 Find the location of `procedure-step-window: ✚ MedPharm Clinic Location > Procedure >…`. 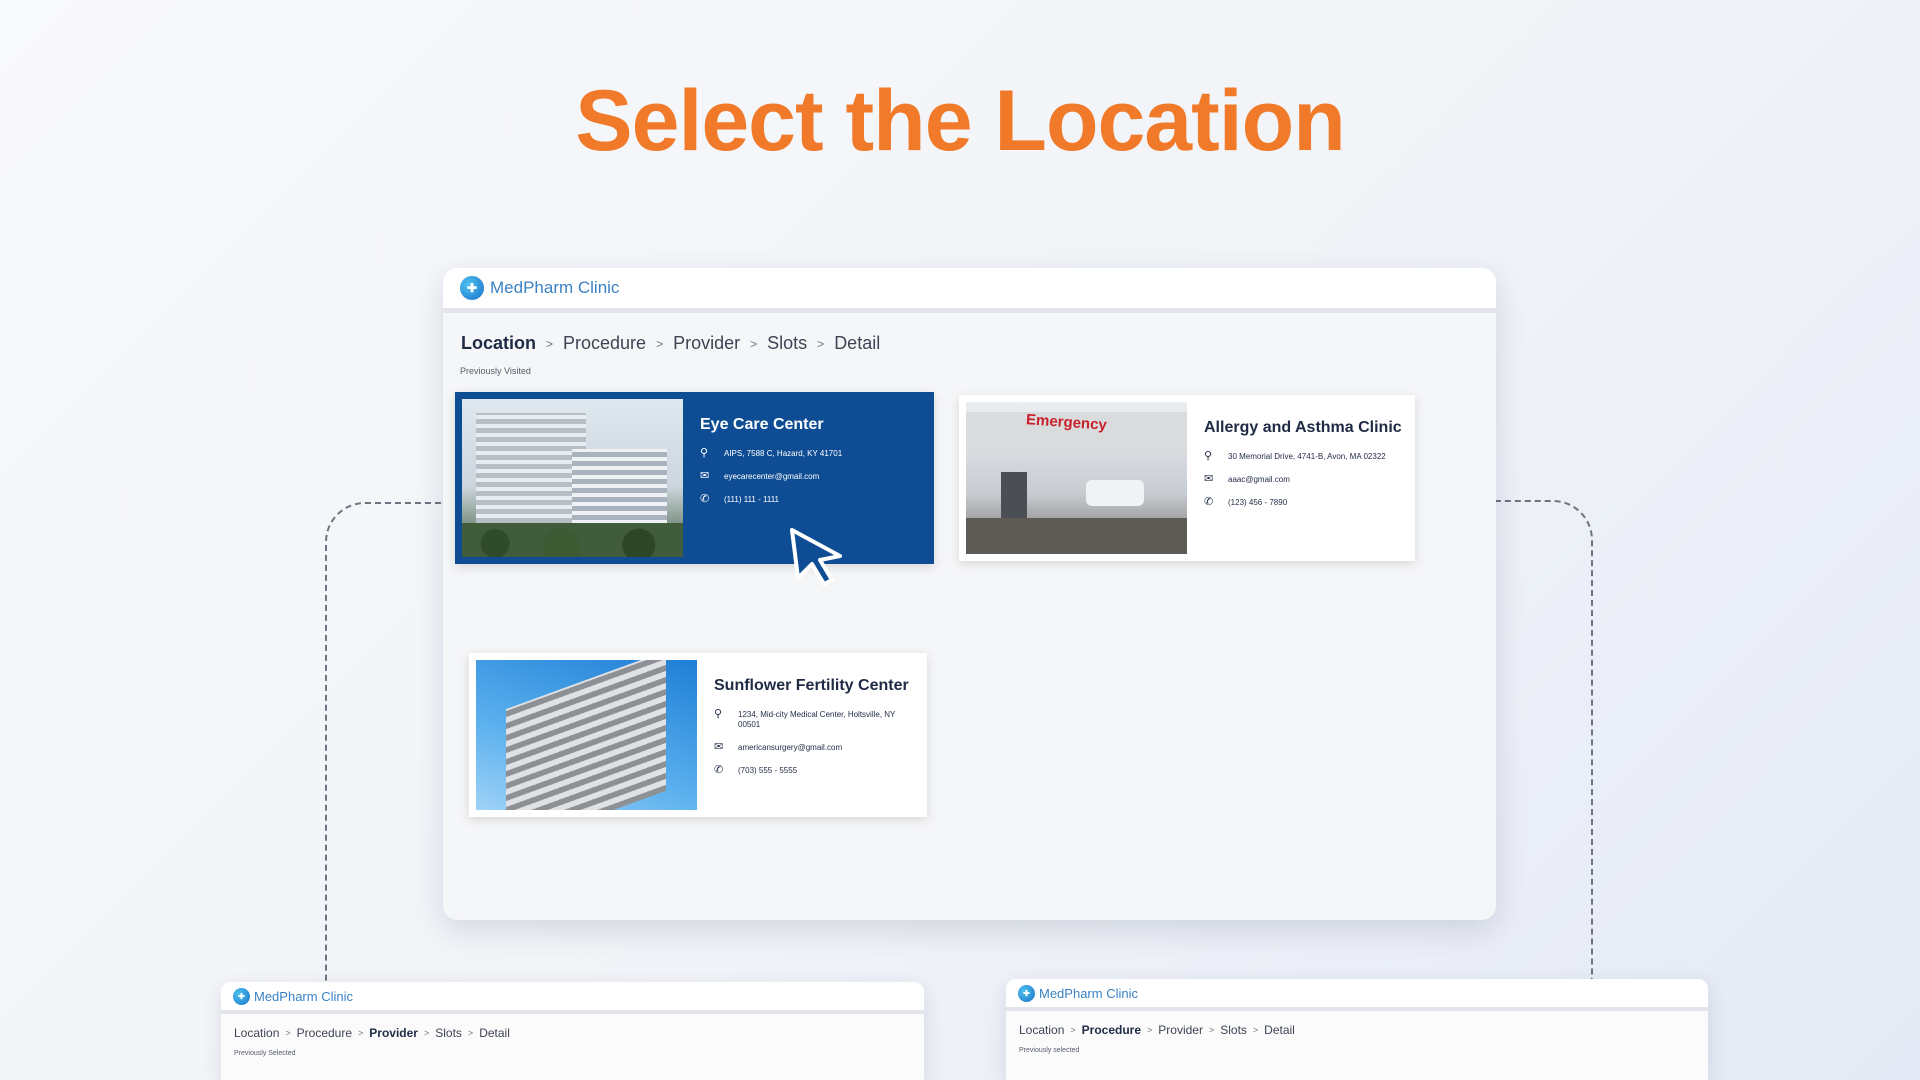

procedure-step-window: ✚ MedPharm Clinic Location > Procedure >… is located at coordinates (1357, 1029).